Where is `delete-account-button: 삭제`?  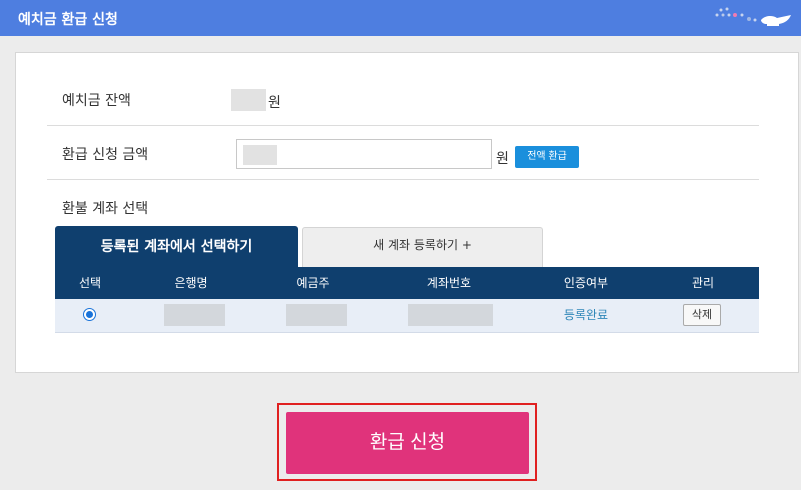
delete-account-button: 삭제 is located at coordinates (702, 315).